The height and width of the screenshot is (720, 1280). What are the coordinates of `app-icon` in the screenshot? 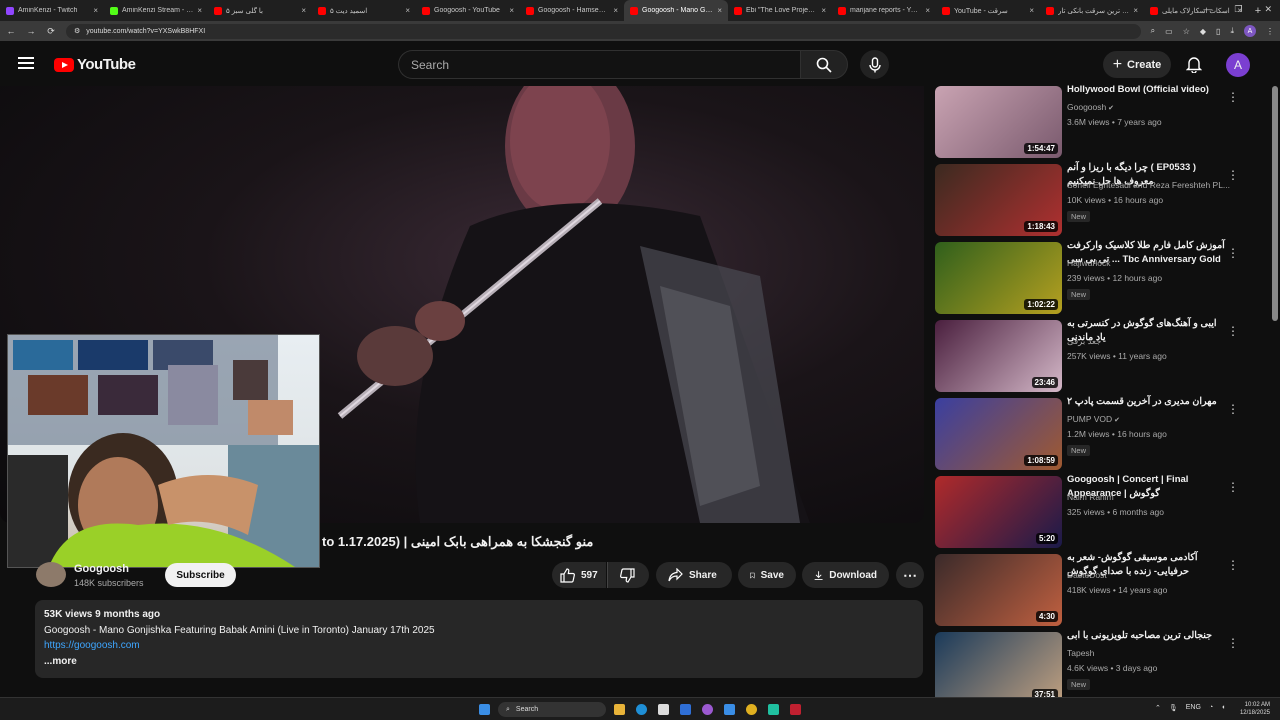 It's located at (685, 709).